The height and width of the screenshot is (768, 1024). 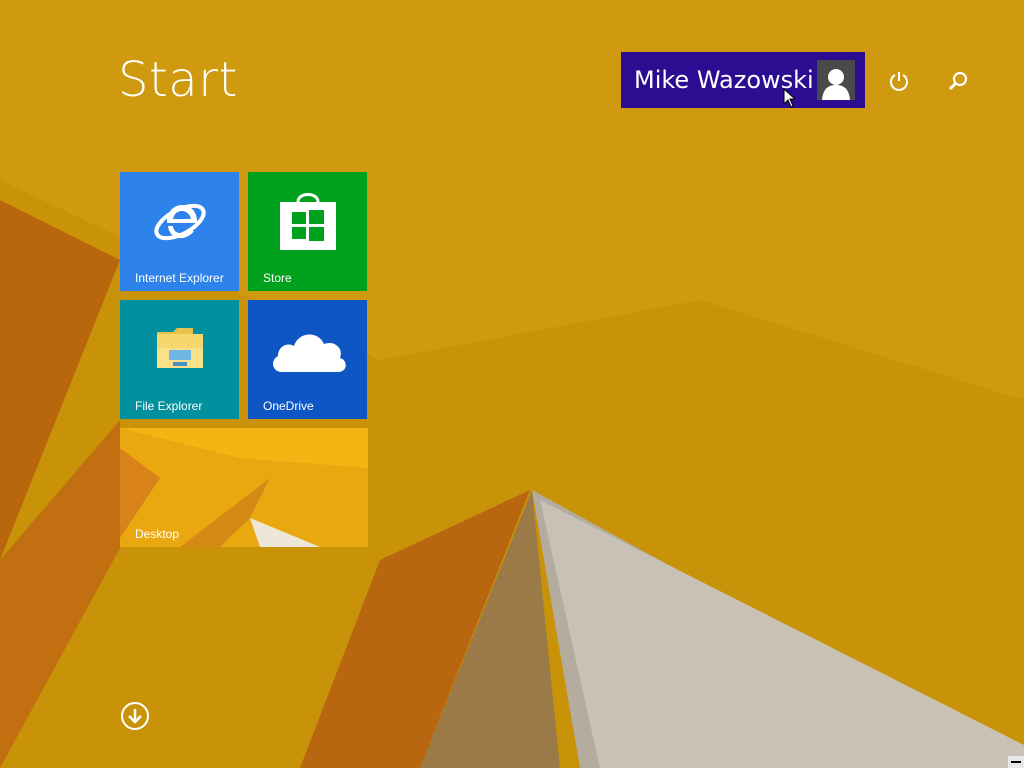 I want to click on power-icon, so click(x=899, y=81).